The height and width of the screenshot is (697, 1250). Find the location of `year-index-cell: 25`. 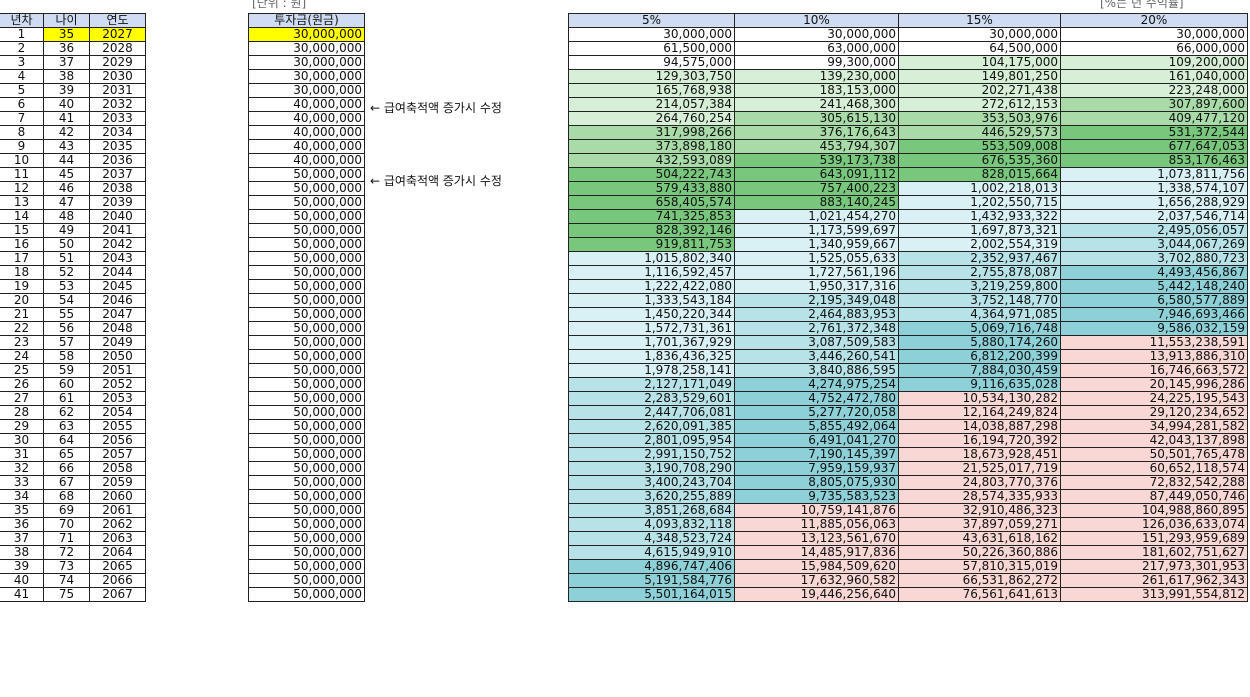

year-index-cell: 25 is located at coordinates (22, 370).